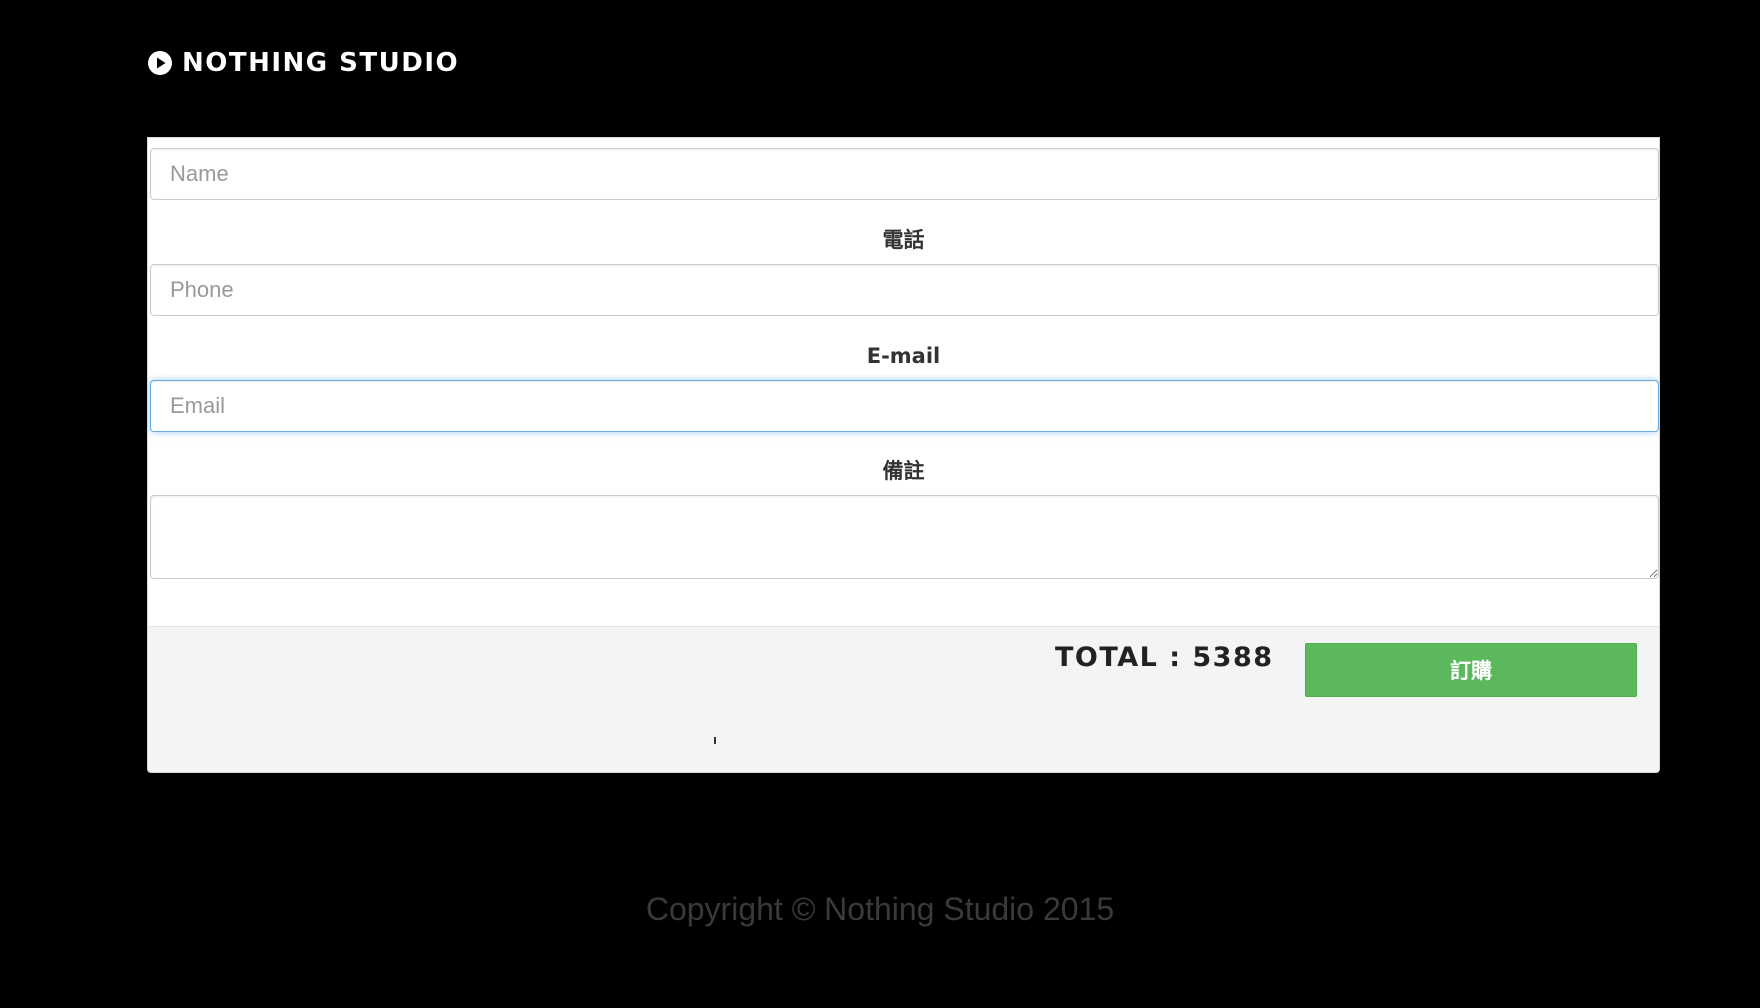  What do you see at coordinates (904, 174) in the screenshot?
I see `name-input` at bounding box center [904, 174].